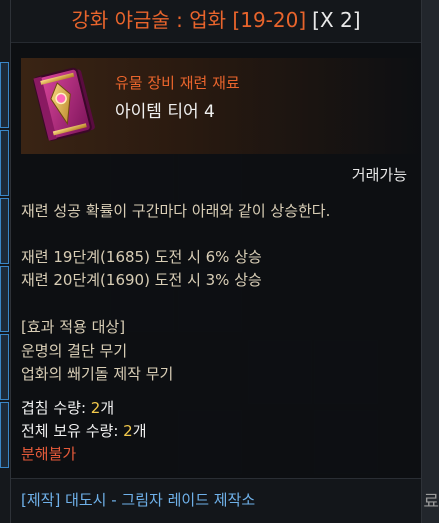 Image resolution: width=439 pixels, height=523 pixels. What do you see at coordinates (141, 280) in the screenshot?
I see `refine-bonus-line: 재련 20단계(1690) 도전 시 3% 상승` at bounding box center [141, 280].